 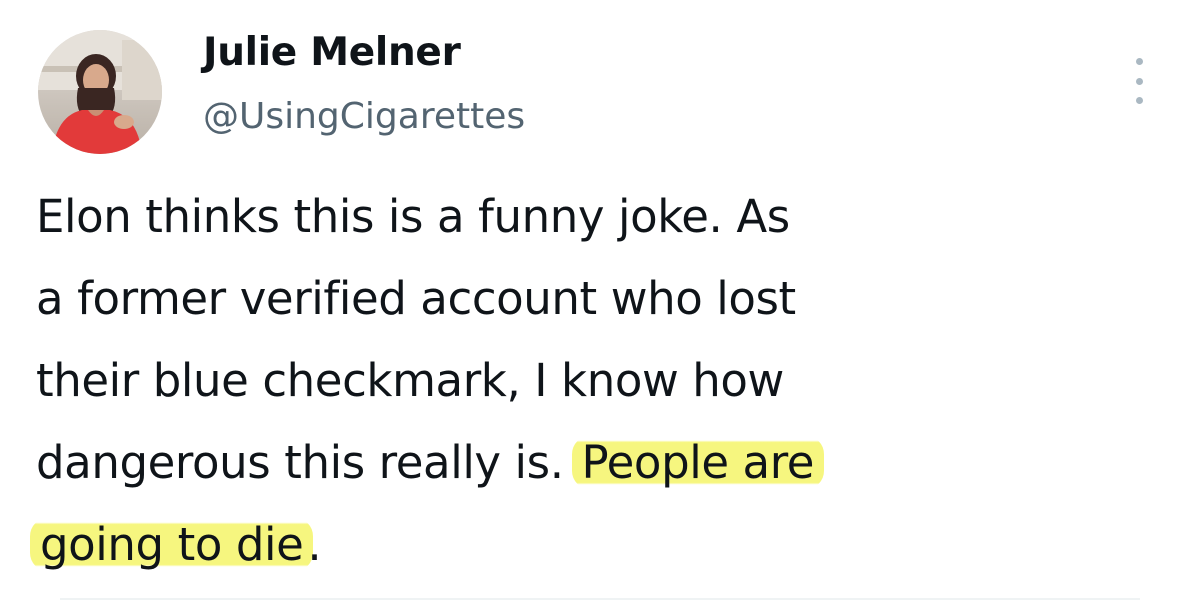 I want to click on user-handle: @UsingCigarettes, so click(x=364, y=116).